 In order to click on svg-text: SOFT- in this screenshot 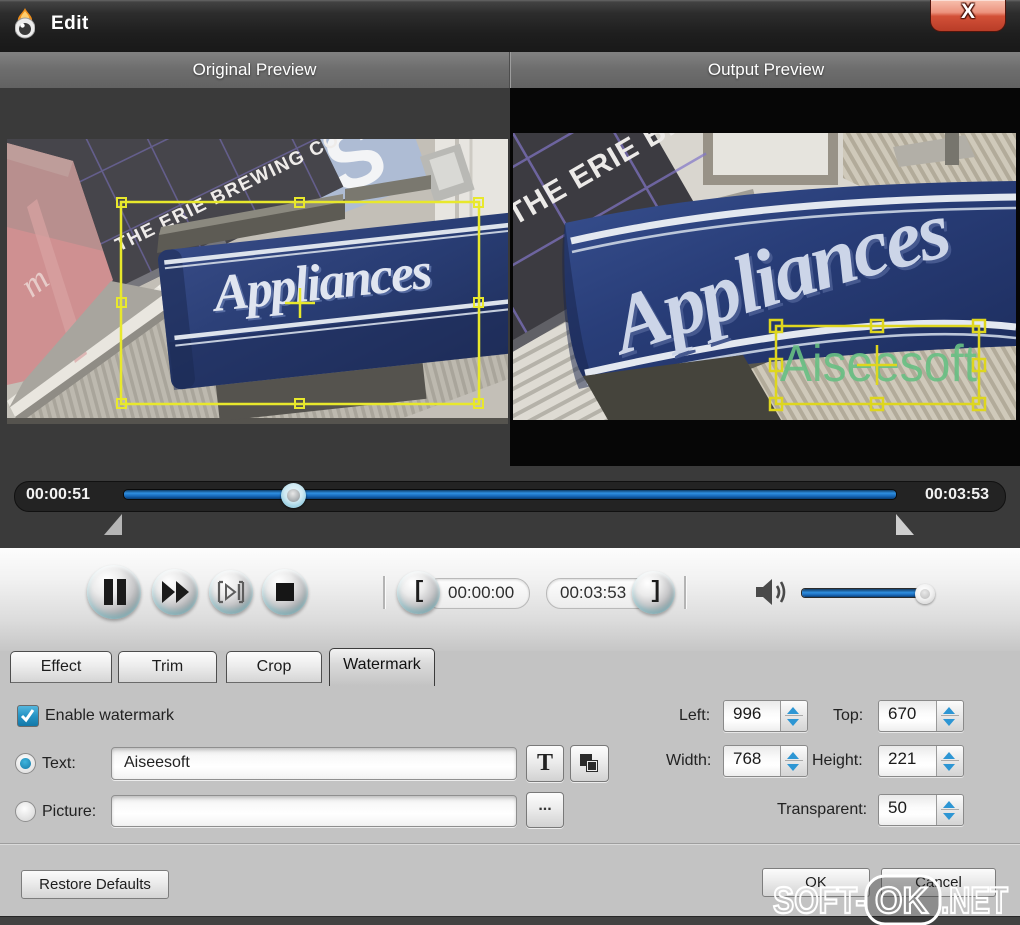, I will do `click(819, 900)`.